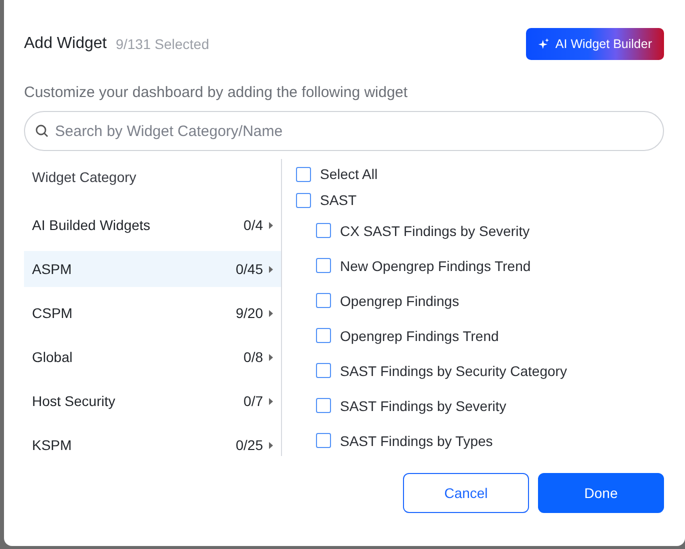 The height and width of the screenshot is (549, 685). Describe the element at coordinates (92, 225) in the screenshot. I see `category-name: AI Builded Widgets` at that location.